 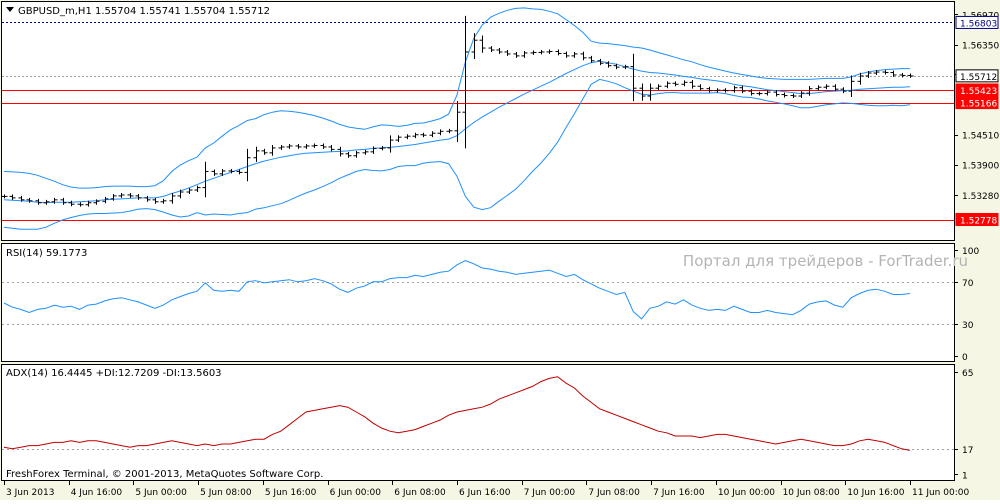 What do you see at coordinates (356, 493) in the screenshot?
I see `time-tick-label: 6 Jun 00:00` at bounding box center [356, 493].